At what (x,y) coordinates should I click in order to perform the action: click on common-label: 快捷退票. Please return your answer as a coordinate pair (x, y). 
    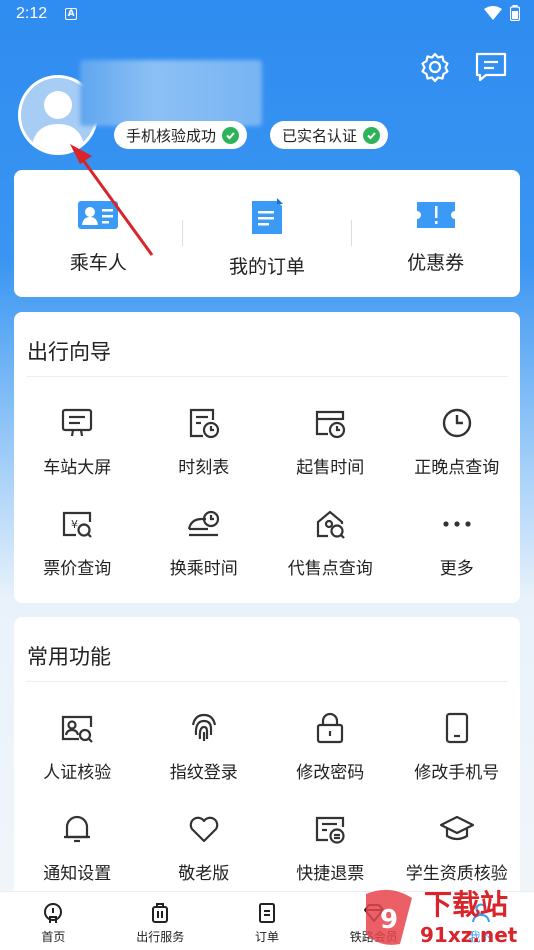
    Looking at the image, I should click on (330, 874).